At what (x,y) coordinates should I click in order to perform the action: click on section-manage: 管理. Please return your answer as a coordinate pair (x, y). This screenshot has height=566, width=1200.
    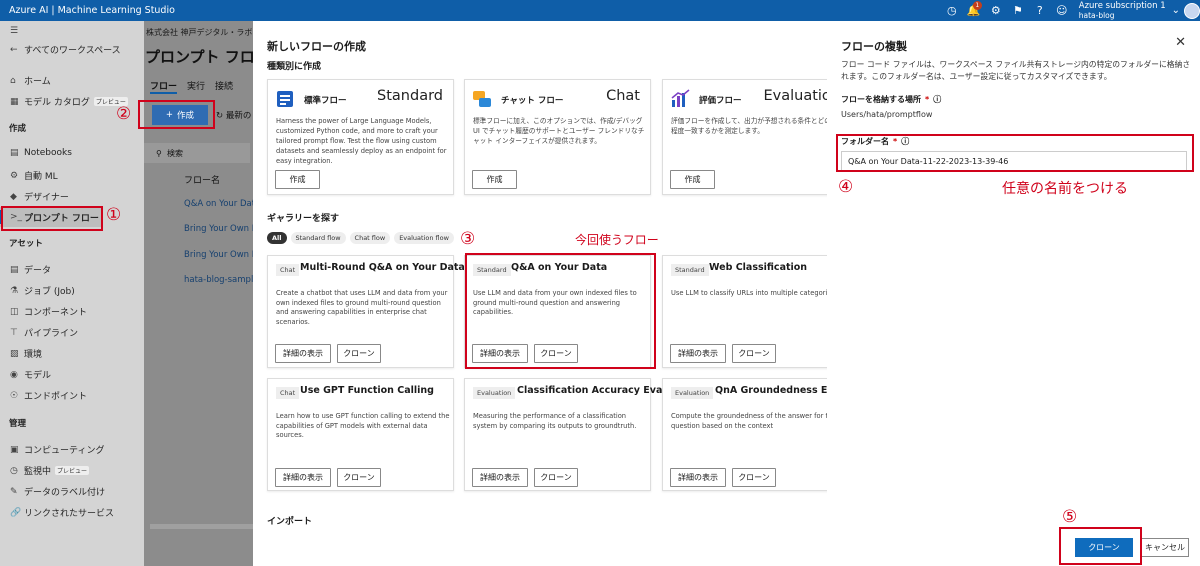
    Looking at the image, I should click on (18, 424).